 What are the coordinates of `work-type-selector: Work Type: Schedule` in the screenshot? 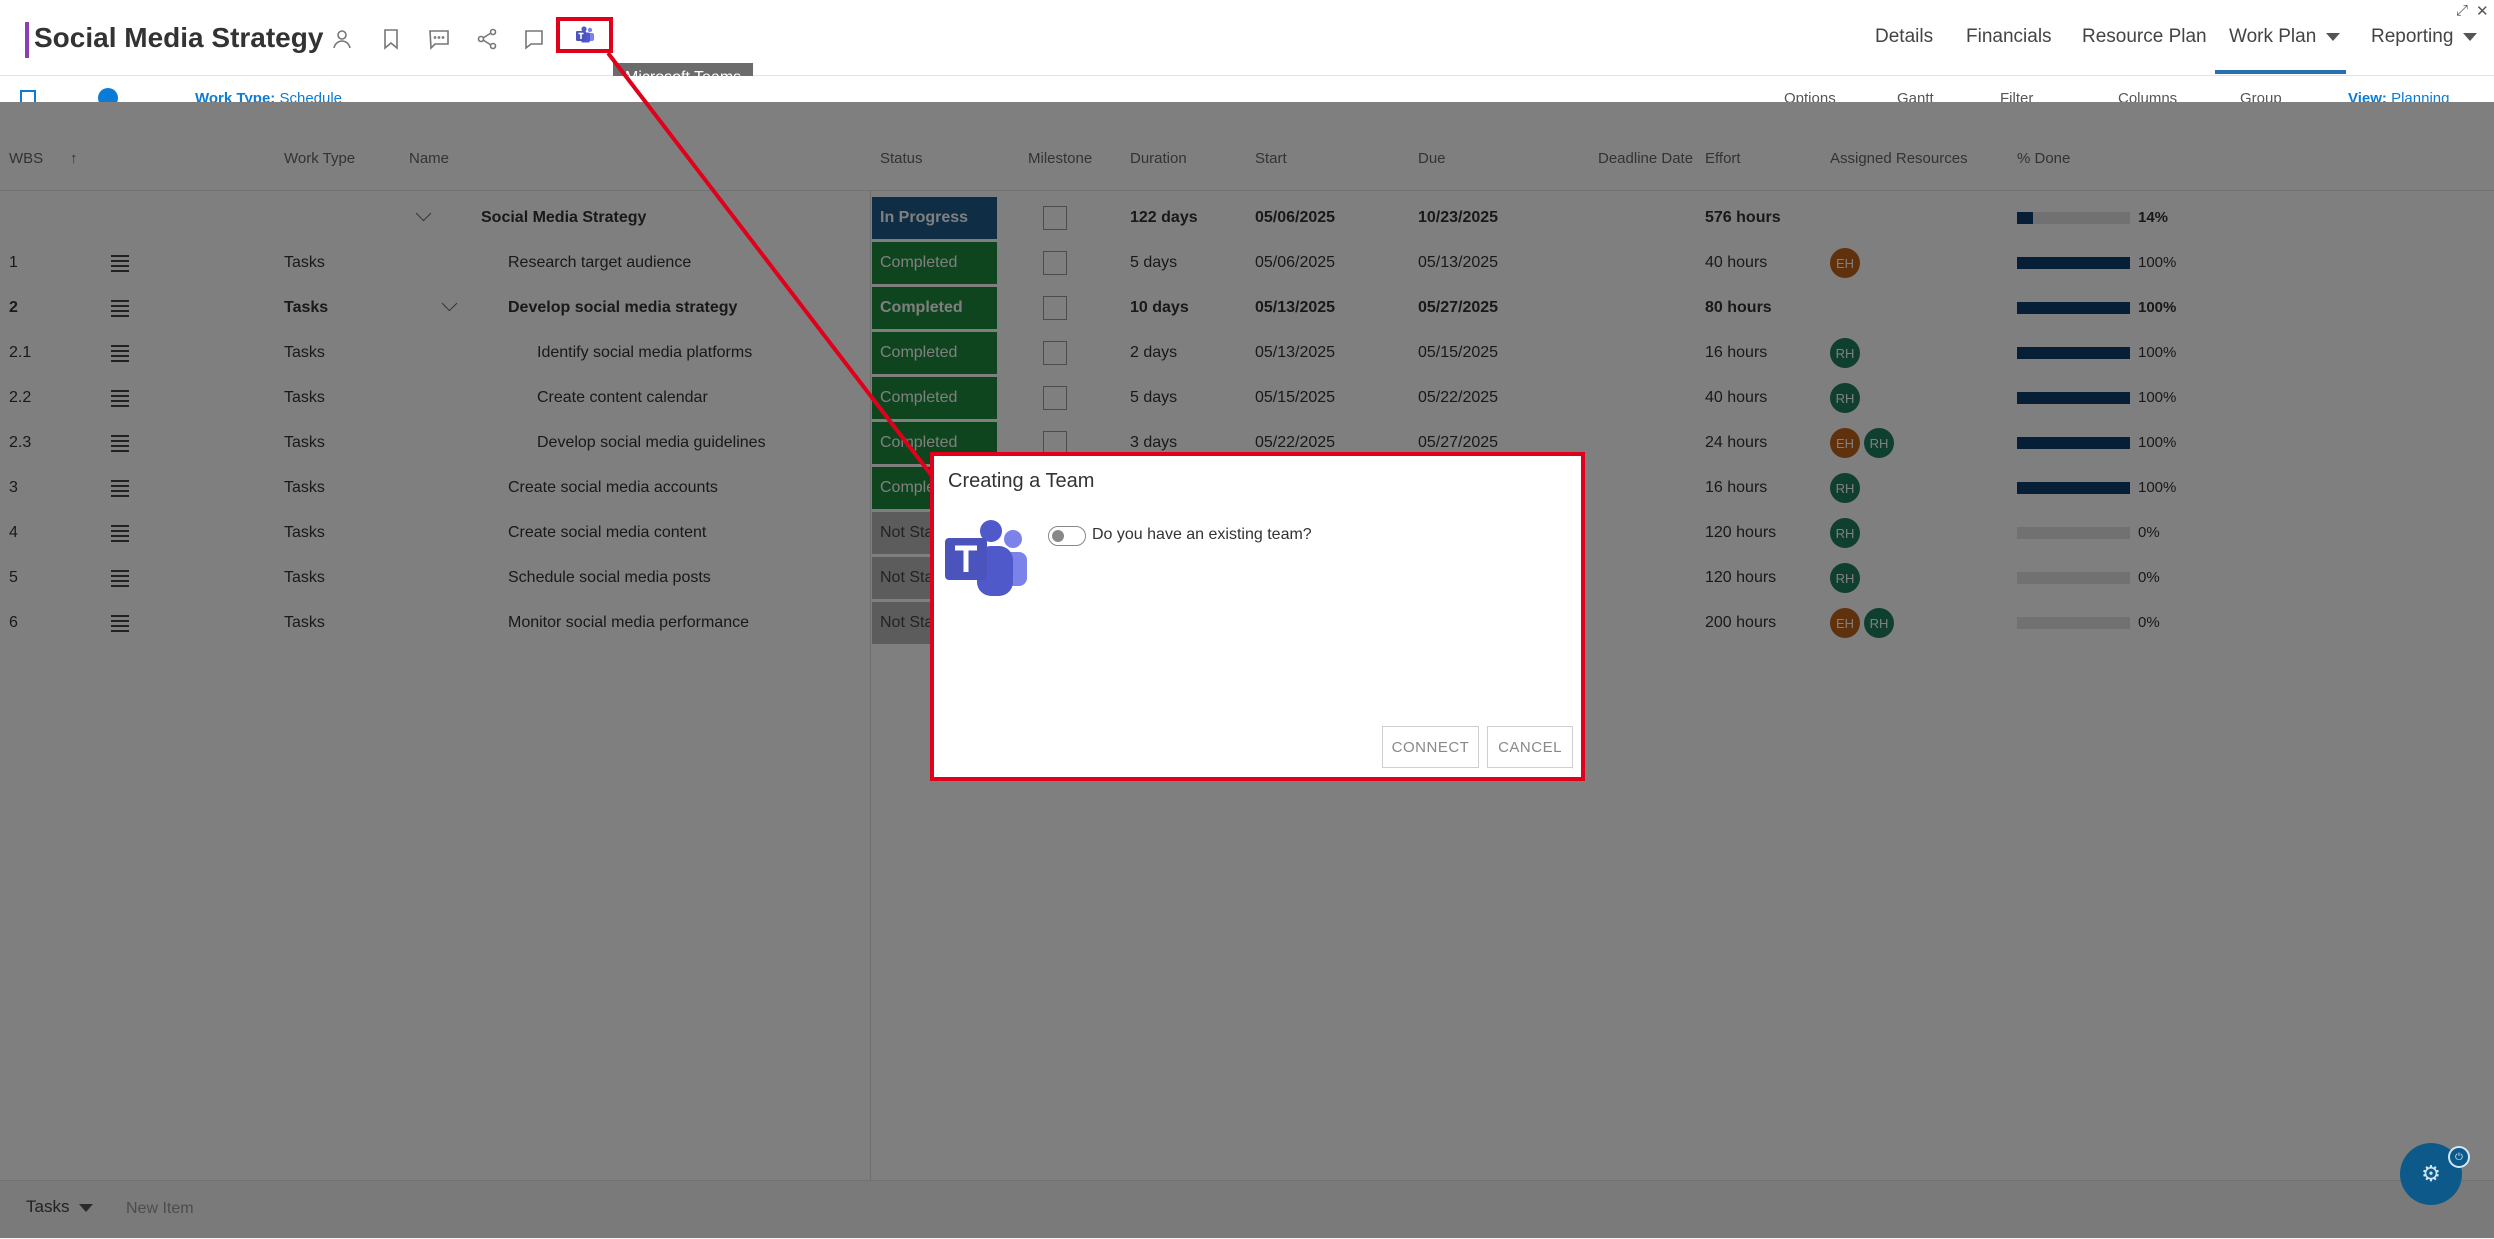 It's located at (268, 96).